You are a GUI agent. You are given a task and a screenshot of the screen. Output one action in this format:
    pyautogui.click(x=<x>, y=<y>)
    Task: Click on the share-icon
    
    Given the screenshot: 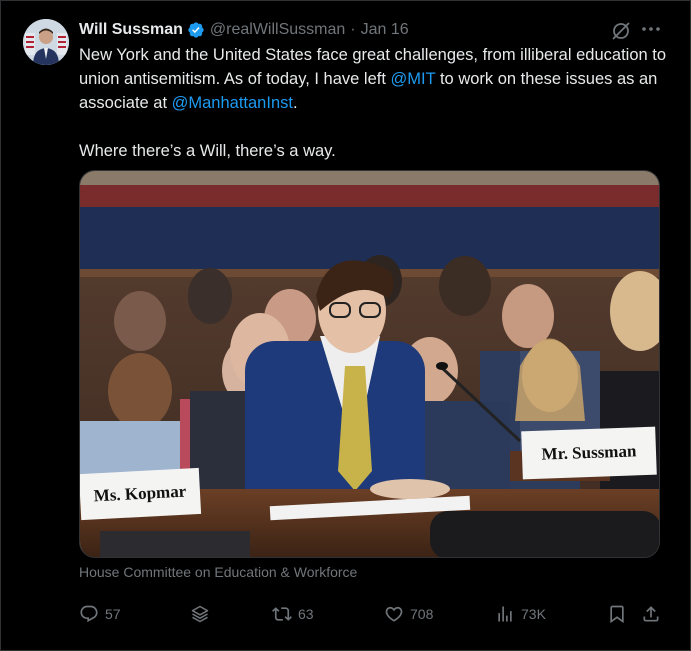 What is the action you would take?
    pyautogui.click(x=651, y=614)
    